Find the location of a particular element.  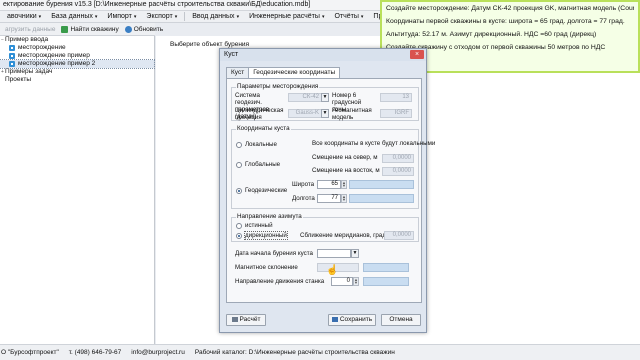

magnetic-declination-dms-field is located at coordinates (386, 267).